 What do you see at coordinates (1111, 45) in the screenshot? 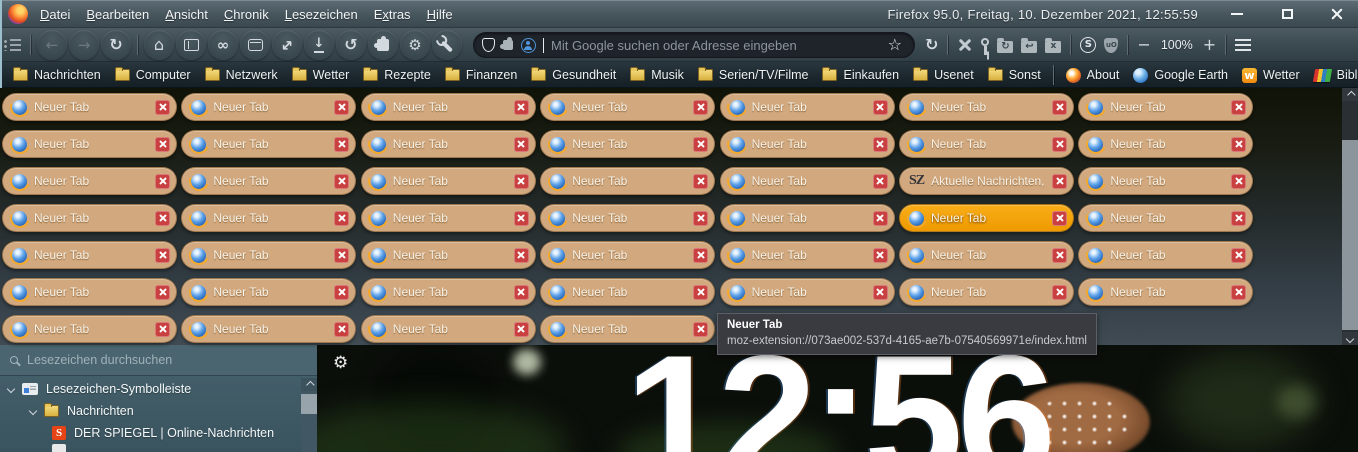
I see `ublock-shield-button` at bounding box center [1111, 45].